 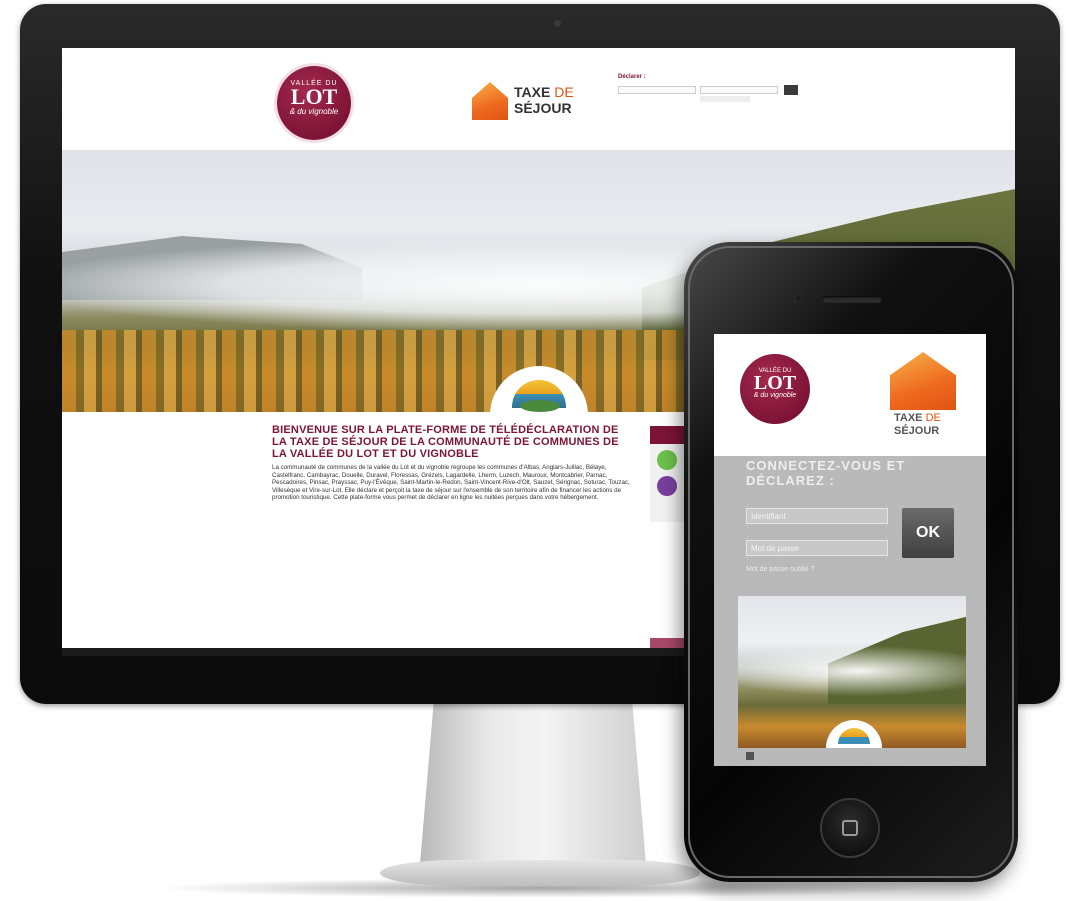 What do you see at coordinates (739, 90) in the screenshot?
I see `password-field` at bounding box center [739, 90].